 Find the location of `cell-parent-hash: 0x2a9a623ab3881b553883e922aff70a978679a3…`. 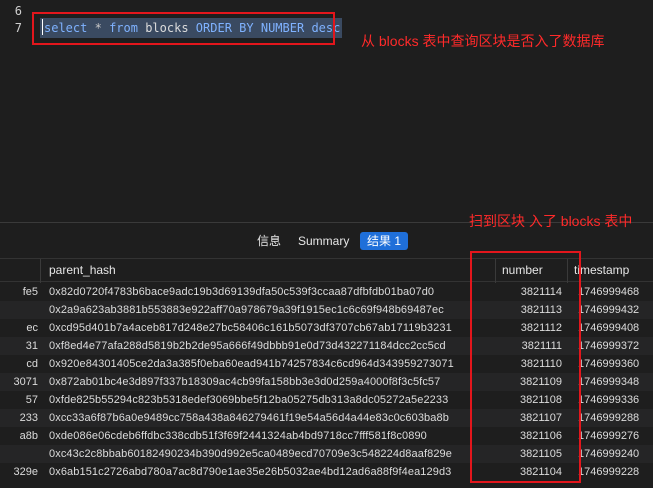

cell-parent-hash: 0x2a9a623ab3881b553883e922aff70a978679a3… is located at coordinates (273, 310).